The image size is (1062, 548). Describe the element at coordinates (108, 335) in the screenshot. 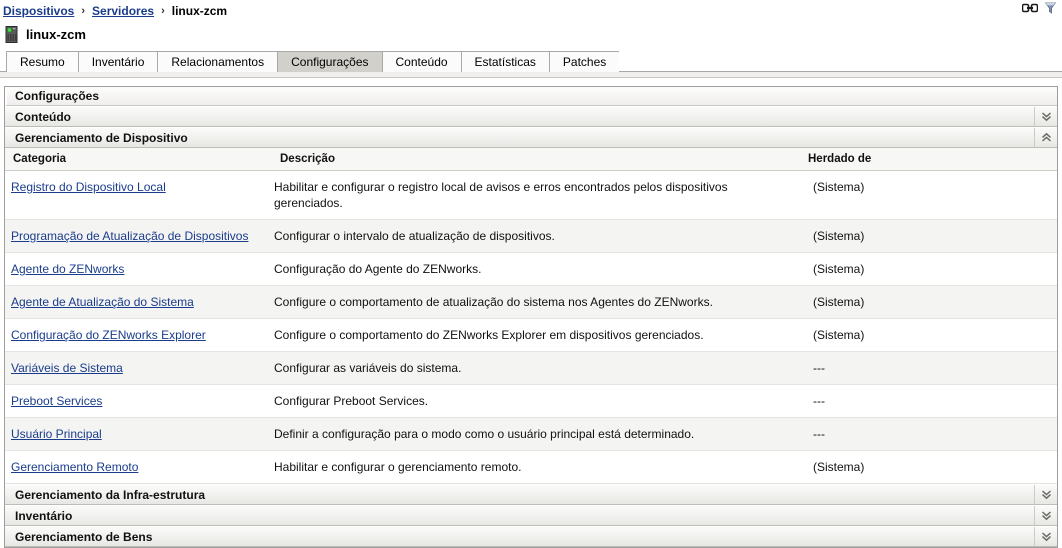

I see `category-link-configuracao-do-zenworks-explorer: Configuração do ZENworks Explorer` at that location.